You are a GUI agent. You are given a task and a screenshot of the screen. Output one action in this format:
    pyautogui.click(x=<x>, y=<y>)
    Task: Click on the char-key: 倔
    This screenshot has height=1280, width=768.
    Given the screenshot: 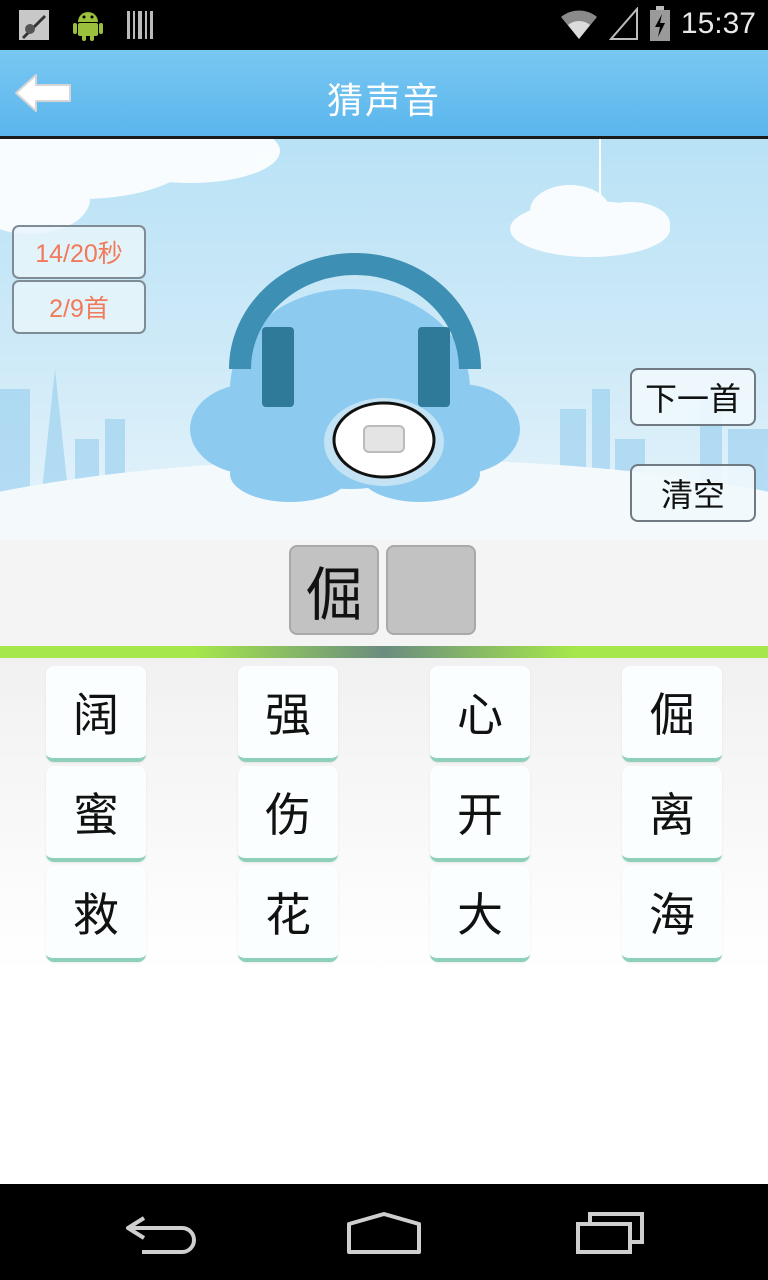 What is the action you would take?
    pyautogui.click(x=672, y=714)
    